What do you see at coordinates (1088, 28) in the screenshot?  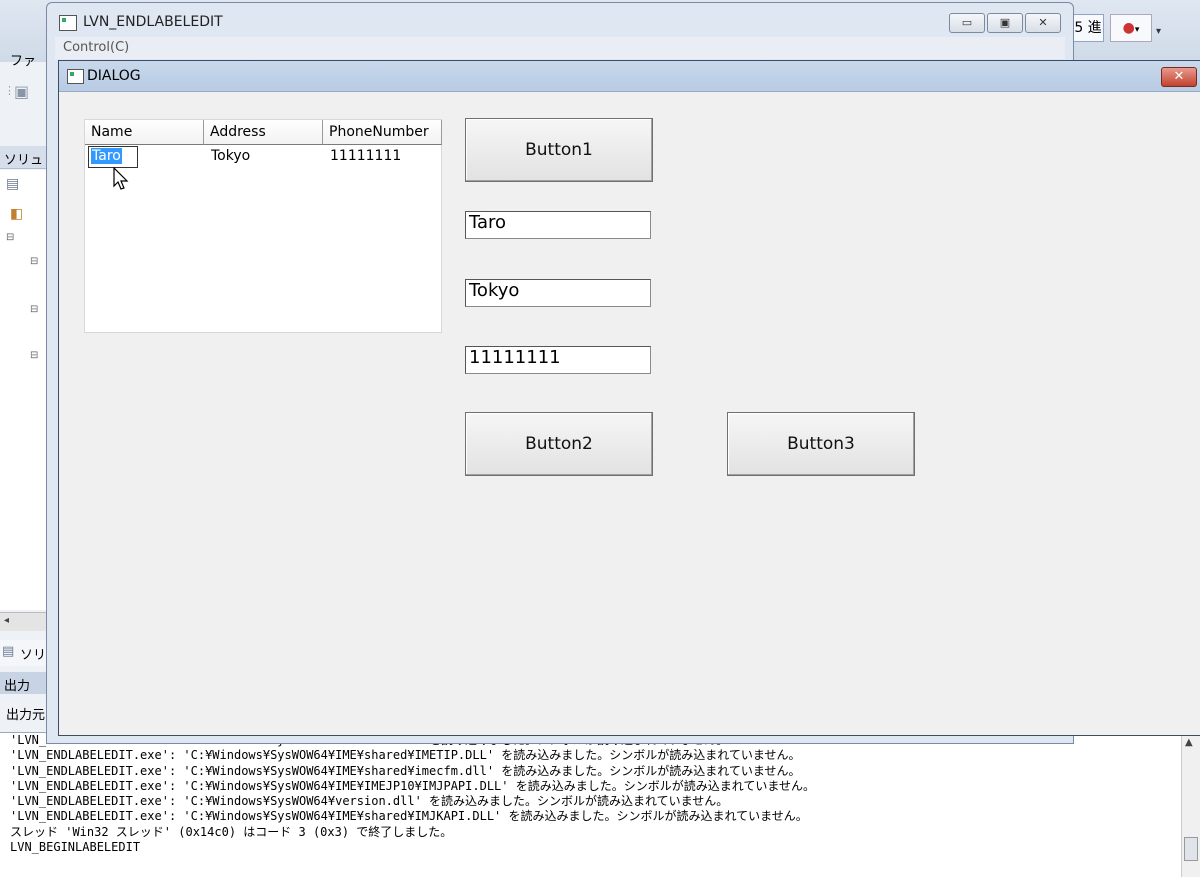 I see `hex-toggle-button: 5 進` at bounding box center [1088, 28].